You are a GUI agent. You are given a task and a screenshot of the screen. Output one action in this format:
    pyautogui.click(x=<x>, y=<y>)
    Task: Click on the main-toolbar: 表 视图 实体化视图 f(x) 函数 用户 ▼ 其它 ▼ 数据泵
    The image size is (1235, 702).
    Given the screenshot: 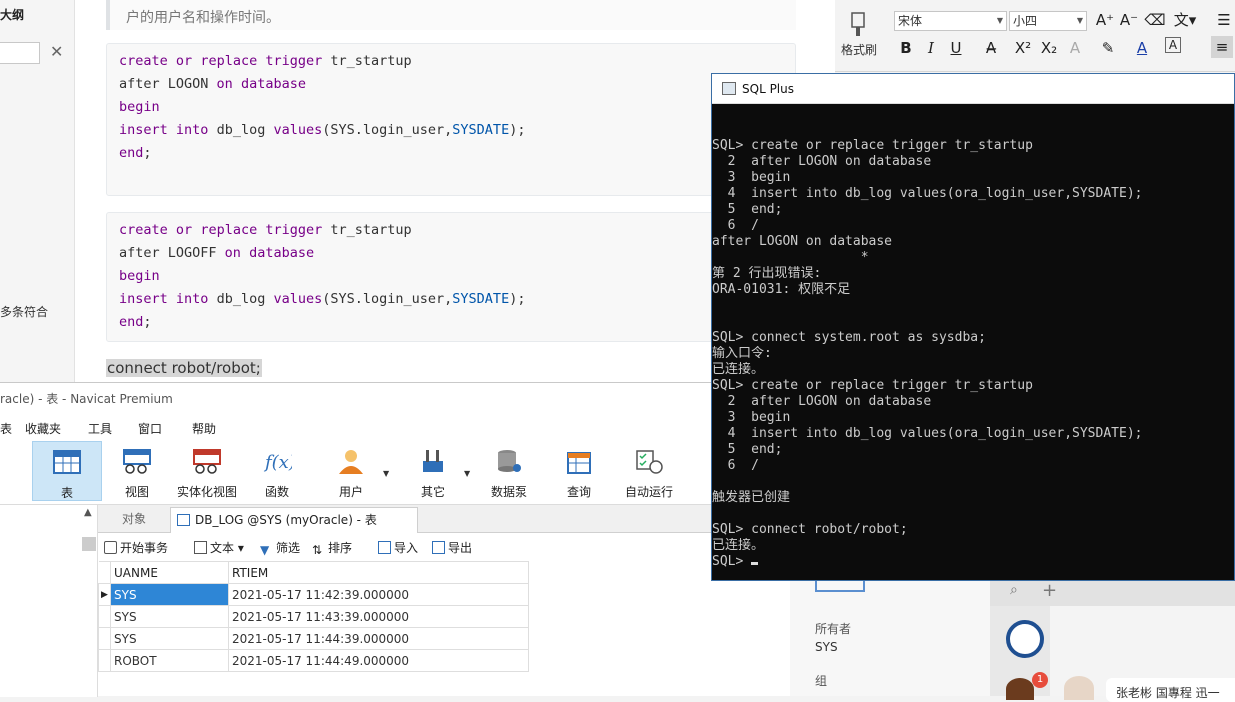 What is the action you would take?
    pyautogui.click(x=395, y=472)
    